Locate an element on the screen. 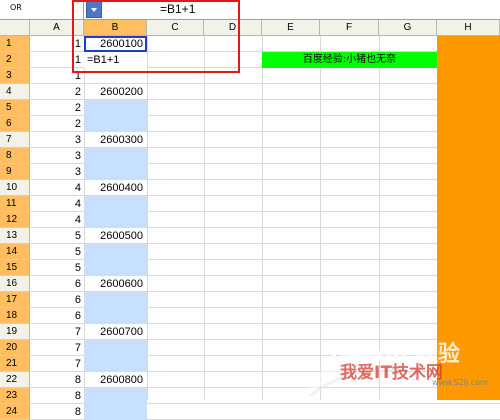 The width and height of the screenshot is (500, 420). column-header-b: B is located at coordinates (115, 28).